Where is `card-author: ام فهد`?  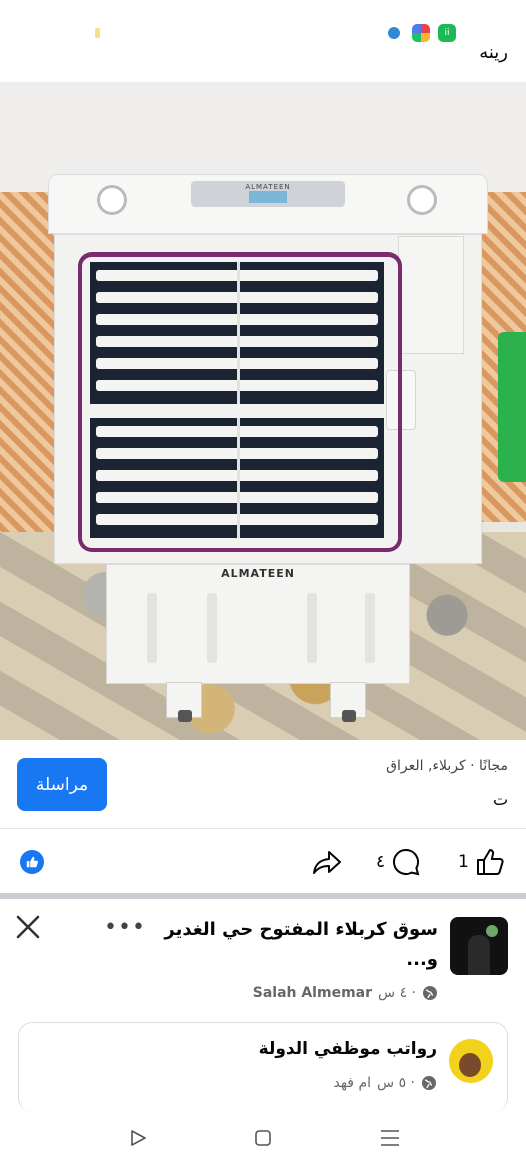
card-author: ام فهد is located at coordinates (353, 1083).